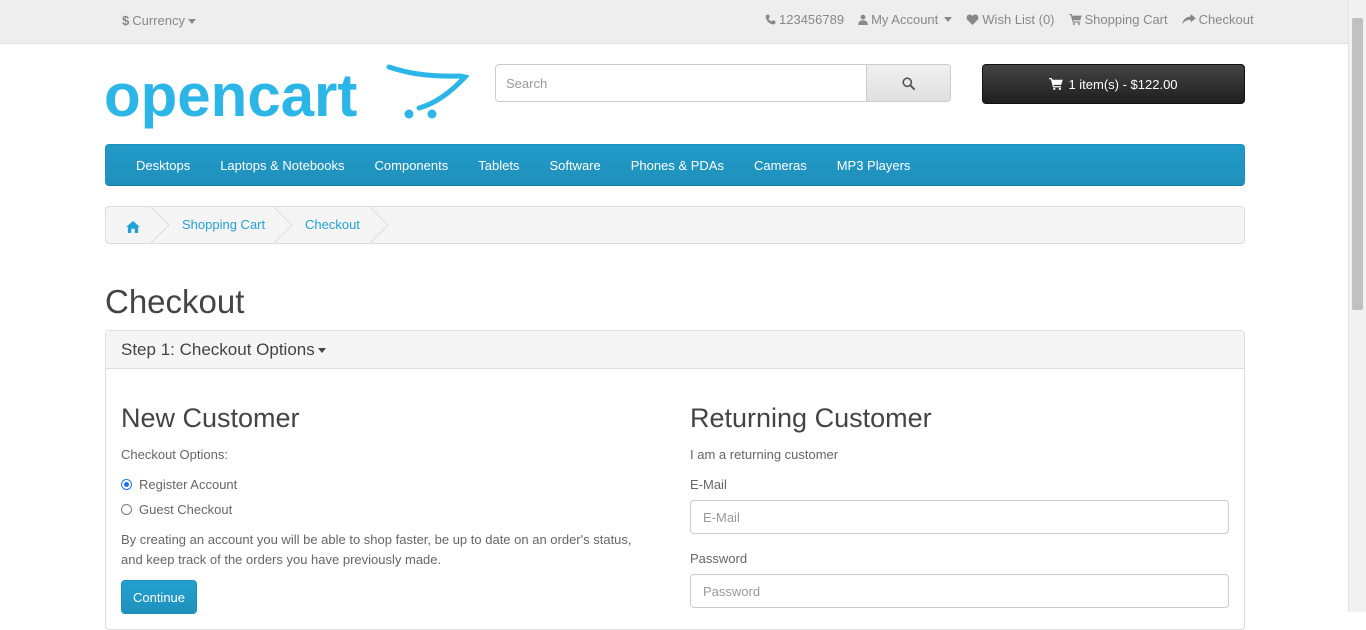  Describe the element at coordinates (126, 509) in the screenshot. I see `radio-unchecked-icon` at that location.